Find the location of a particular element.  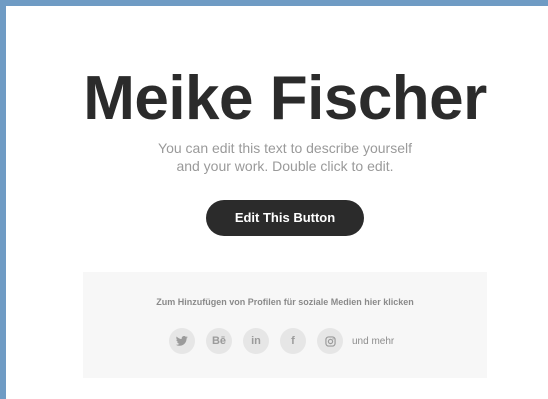

description-line-2: and your work. Double click to edit. is located at coordinates (285, 166).